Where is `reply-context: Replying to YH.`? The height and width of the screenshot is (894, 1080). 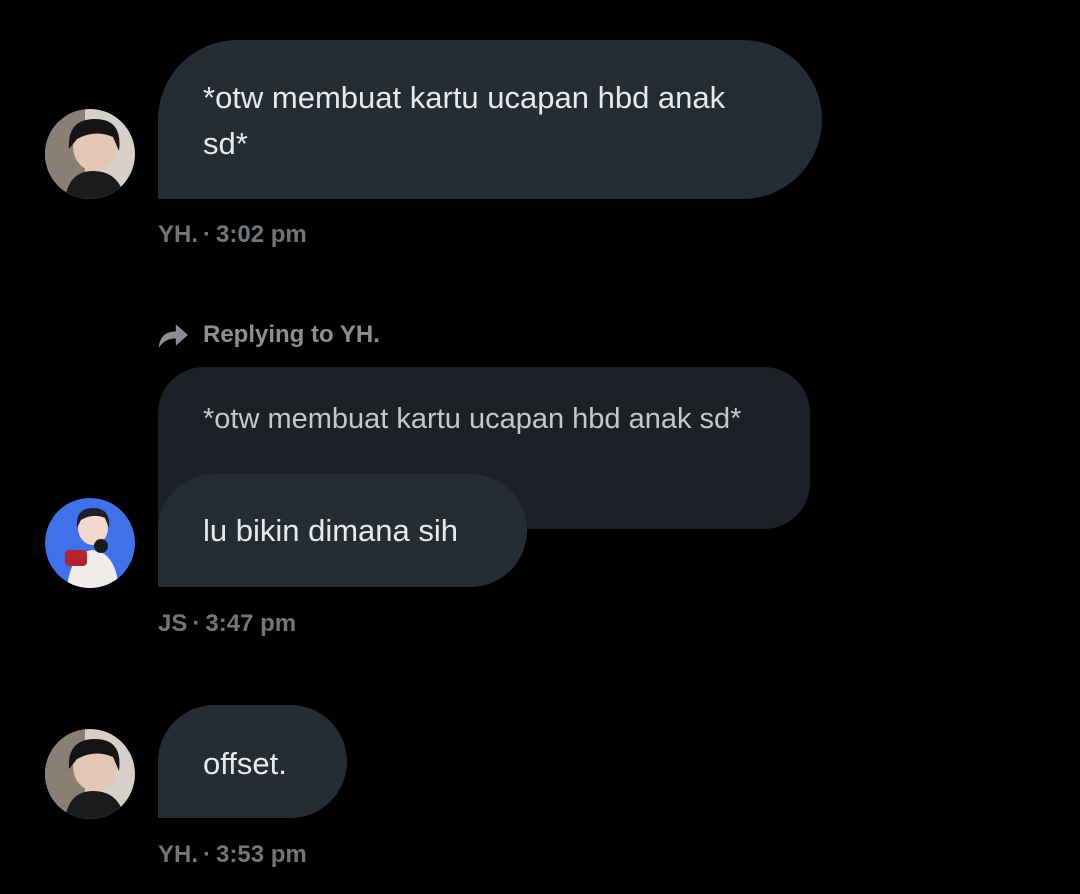
reply-context: Replying to YH. is located at coordinates (268, 335).